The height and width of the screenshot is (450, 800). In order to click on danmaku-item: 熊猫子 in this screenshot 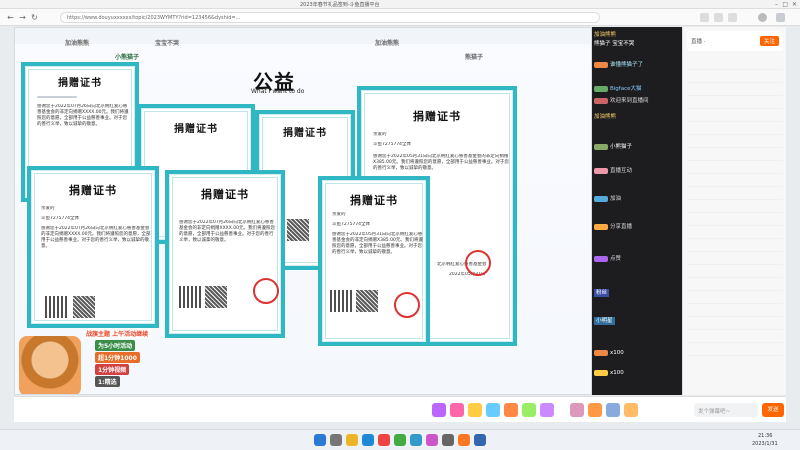, I will do `click(474, 57)`.